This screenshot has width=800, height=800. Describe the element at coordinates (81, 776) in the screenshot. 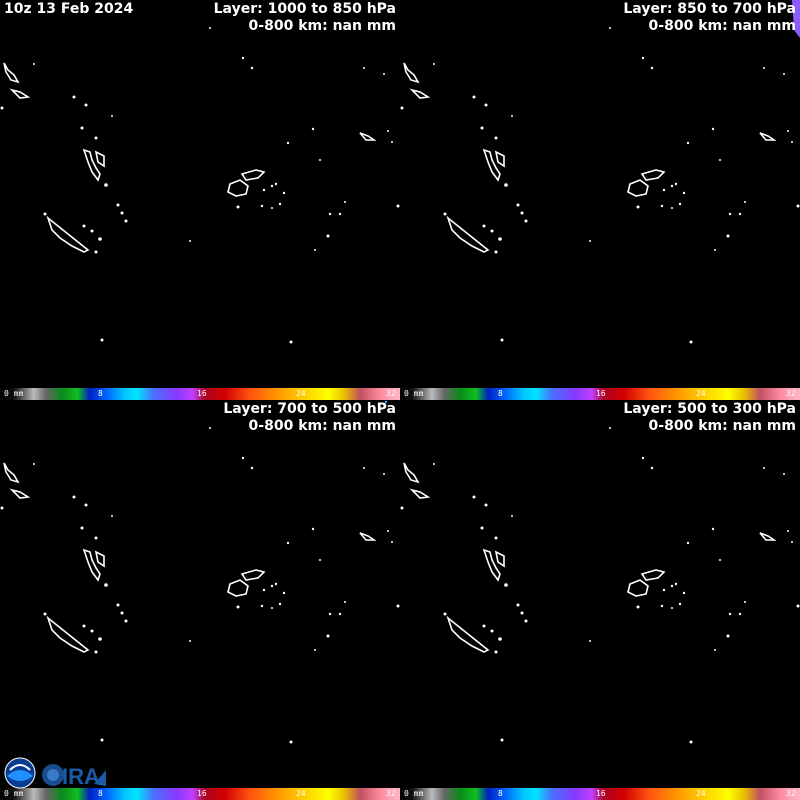

I see `svg-text: IRA` at that location.